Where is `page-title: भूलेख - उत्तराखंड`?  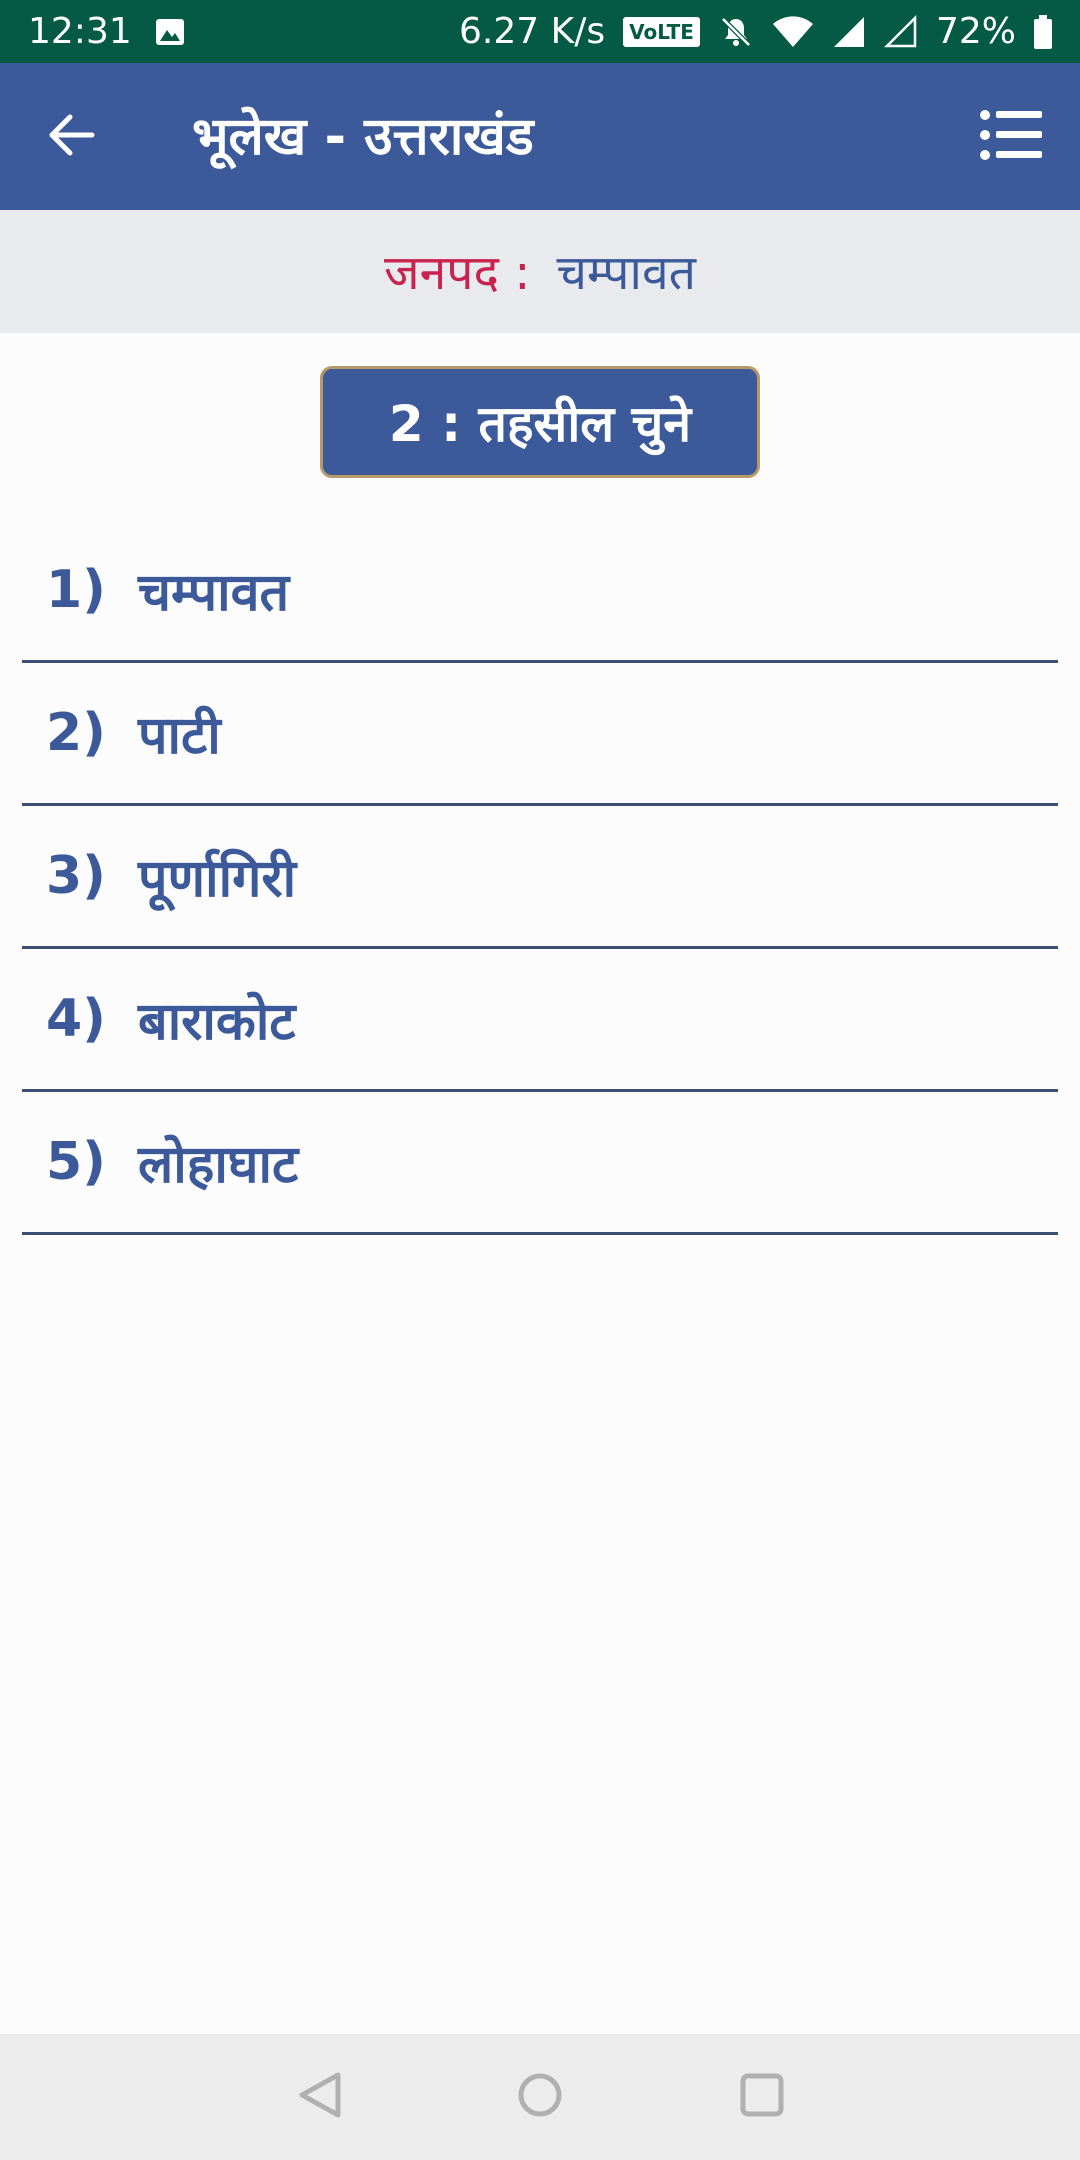 page-title: भूलेख - उत्तराखंड is located at coordinates (363, 137).